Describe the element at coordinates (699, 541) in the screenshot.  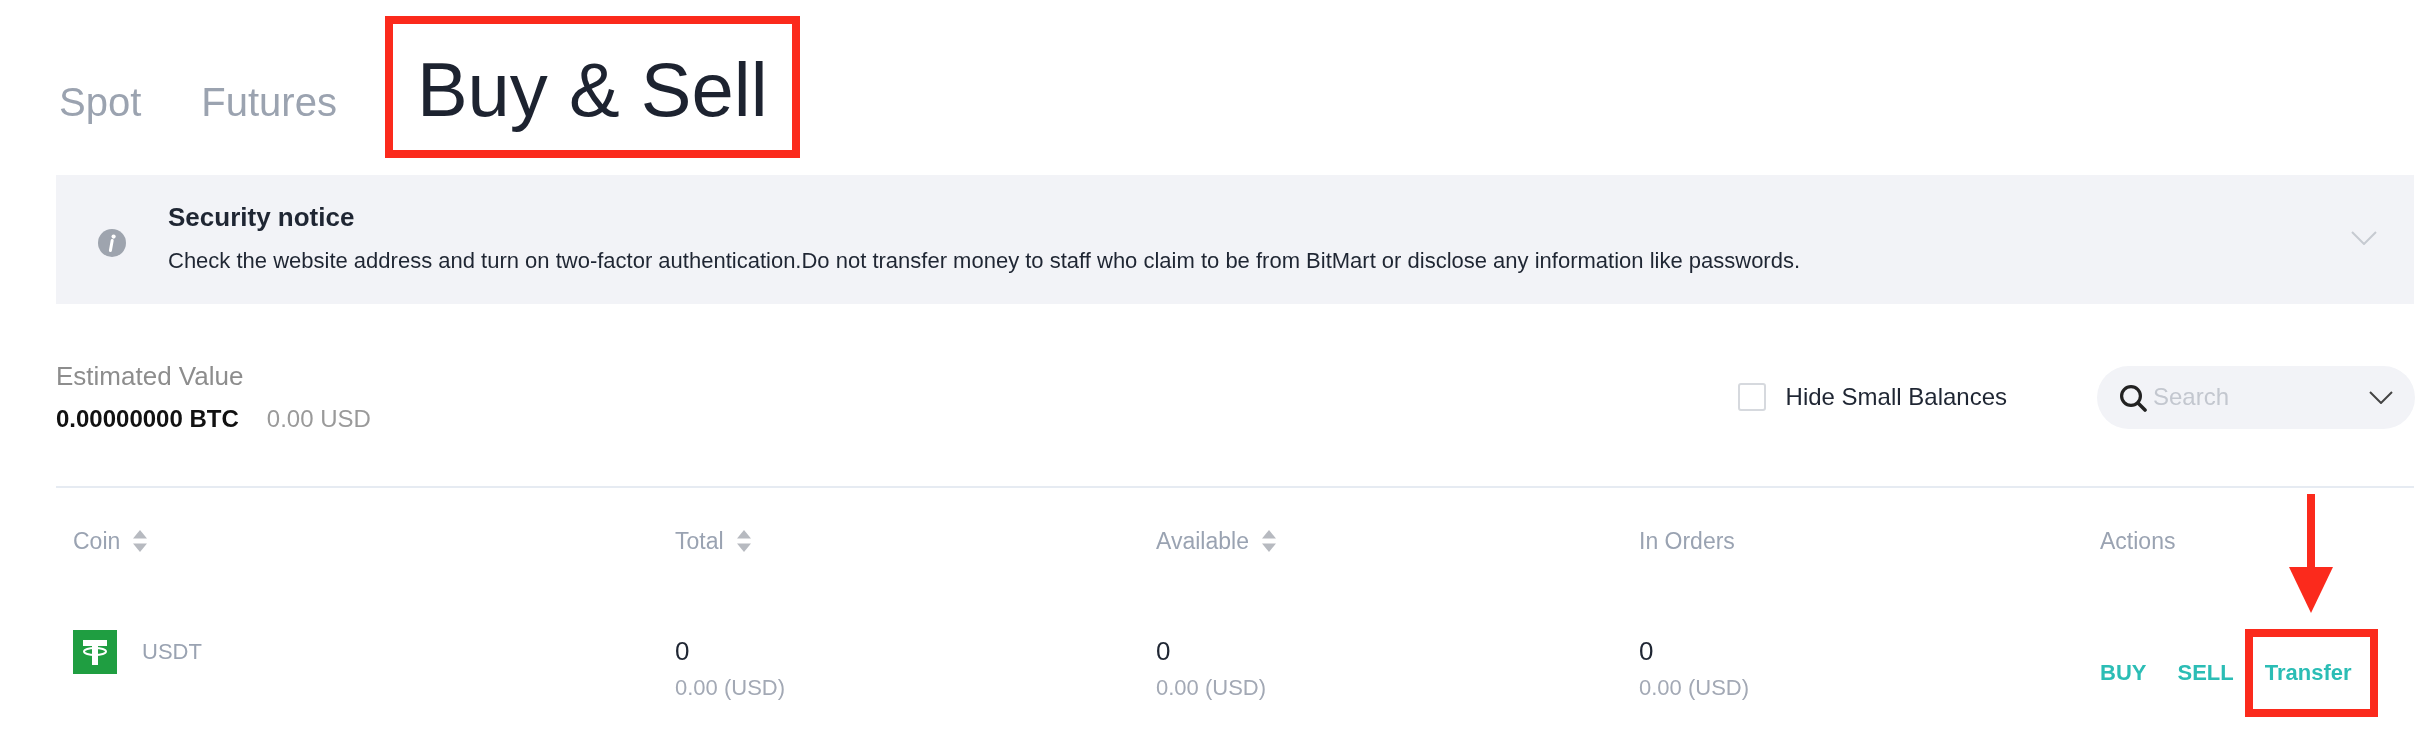
I see `column-header: Total` at that location.